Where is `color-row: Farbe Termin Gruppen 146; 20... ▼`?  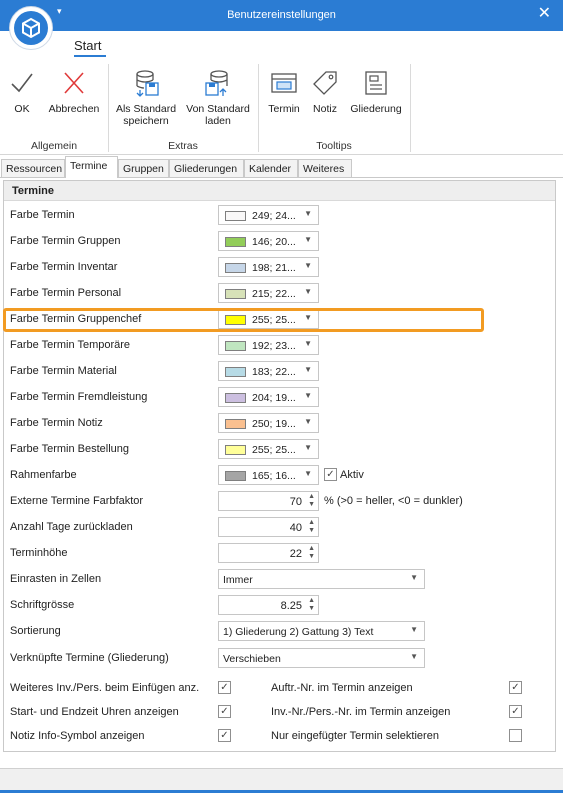 color-row: Farbe Termin Gruppen 146; 20... ▼ is located at coordinates (279, 242).